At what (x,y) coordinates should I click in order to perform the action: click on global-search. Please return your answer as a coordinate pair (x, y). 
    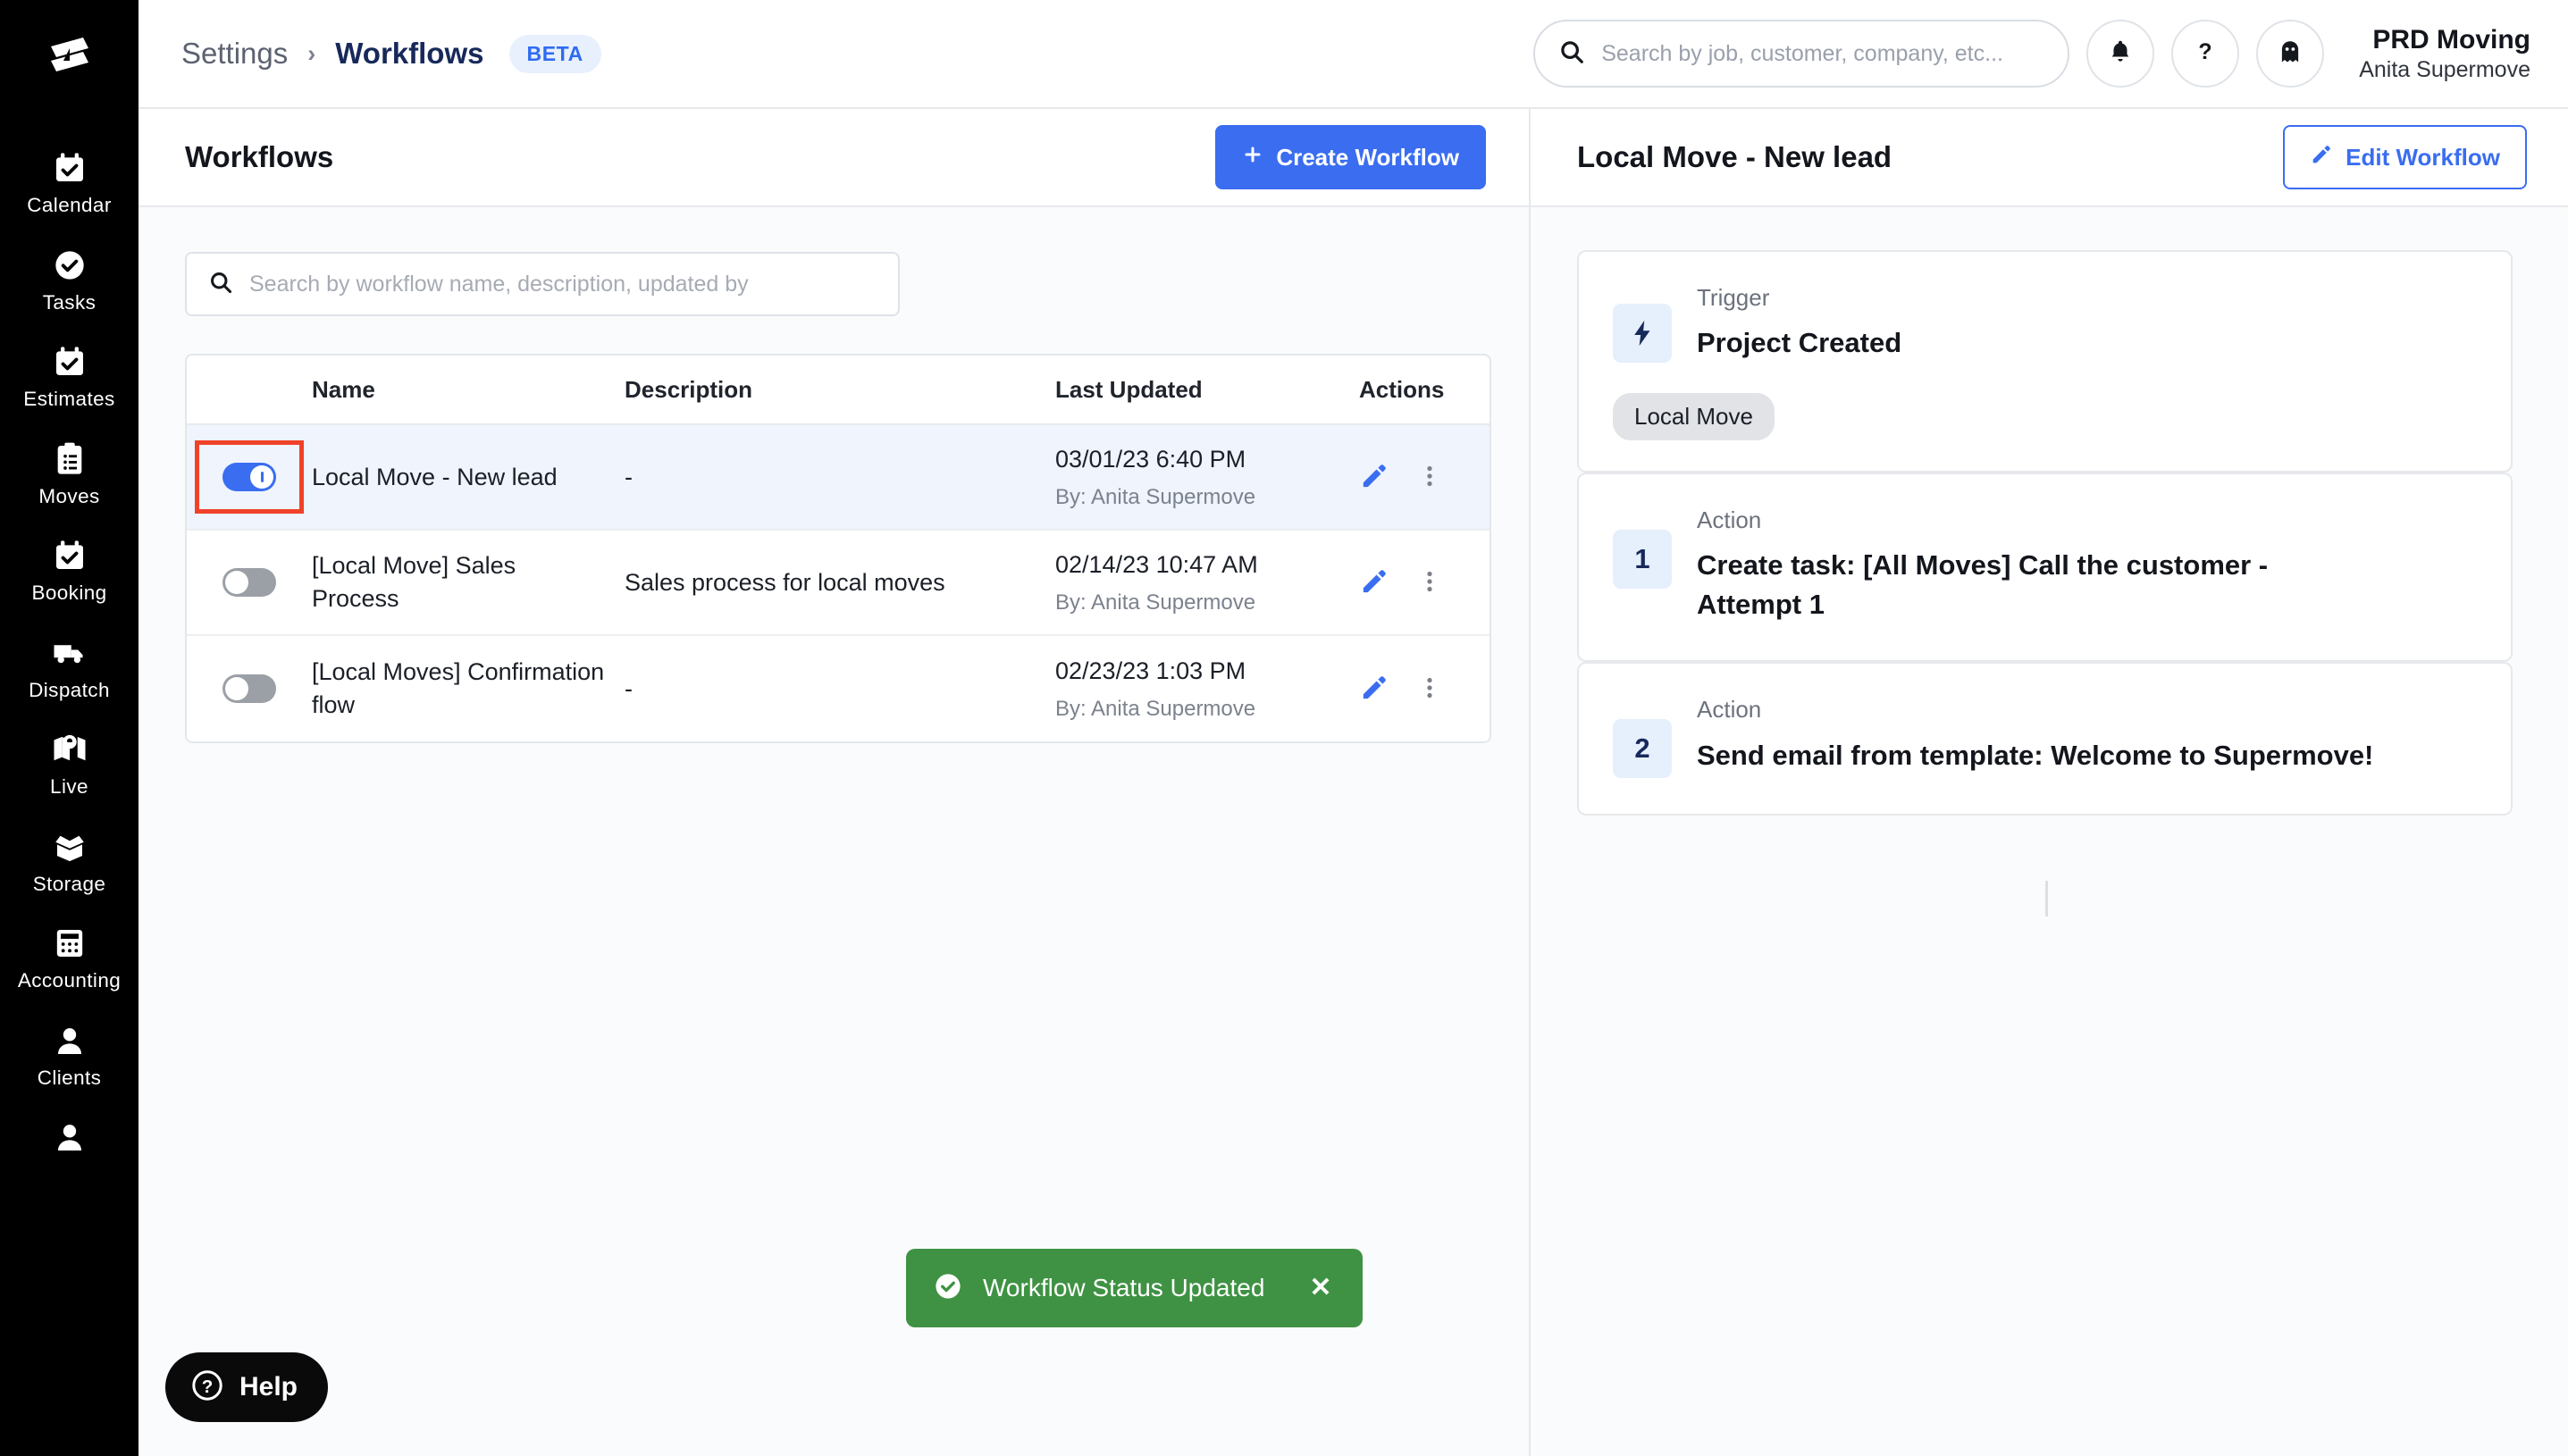
    Looking at the image, I should click on (1801, 54).